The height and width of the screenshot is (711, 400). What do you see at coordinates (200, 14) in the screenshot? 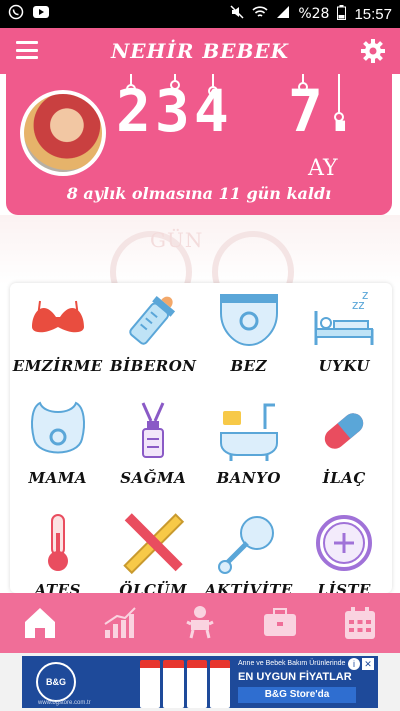
I see `status-bar: %28 15:57` at bounding box center [200, 14].